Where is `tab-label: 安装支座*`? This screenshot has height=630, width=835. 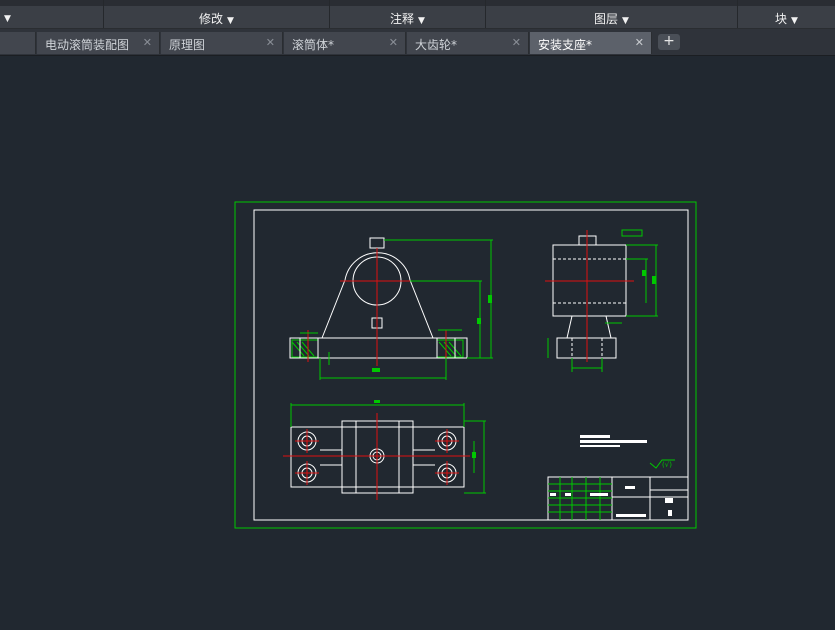
tab-label: 安装支座* is located at coordinates (565, 45).